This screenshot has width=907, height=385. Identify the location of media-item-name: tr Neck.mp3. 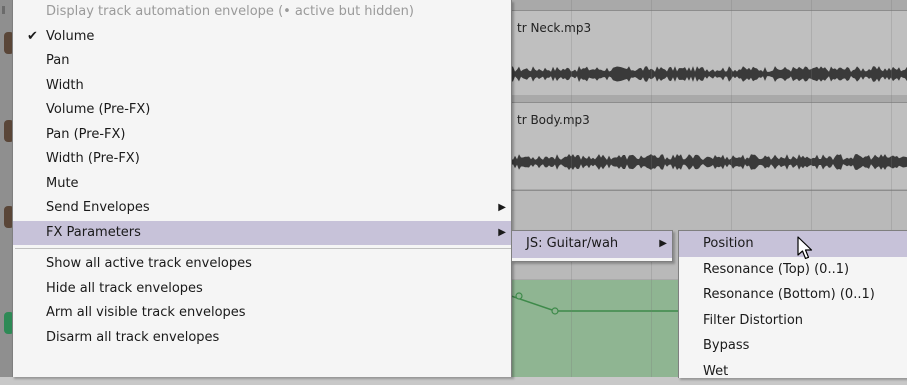
(554, 28).